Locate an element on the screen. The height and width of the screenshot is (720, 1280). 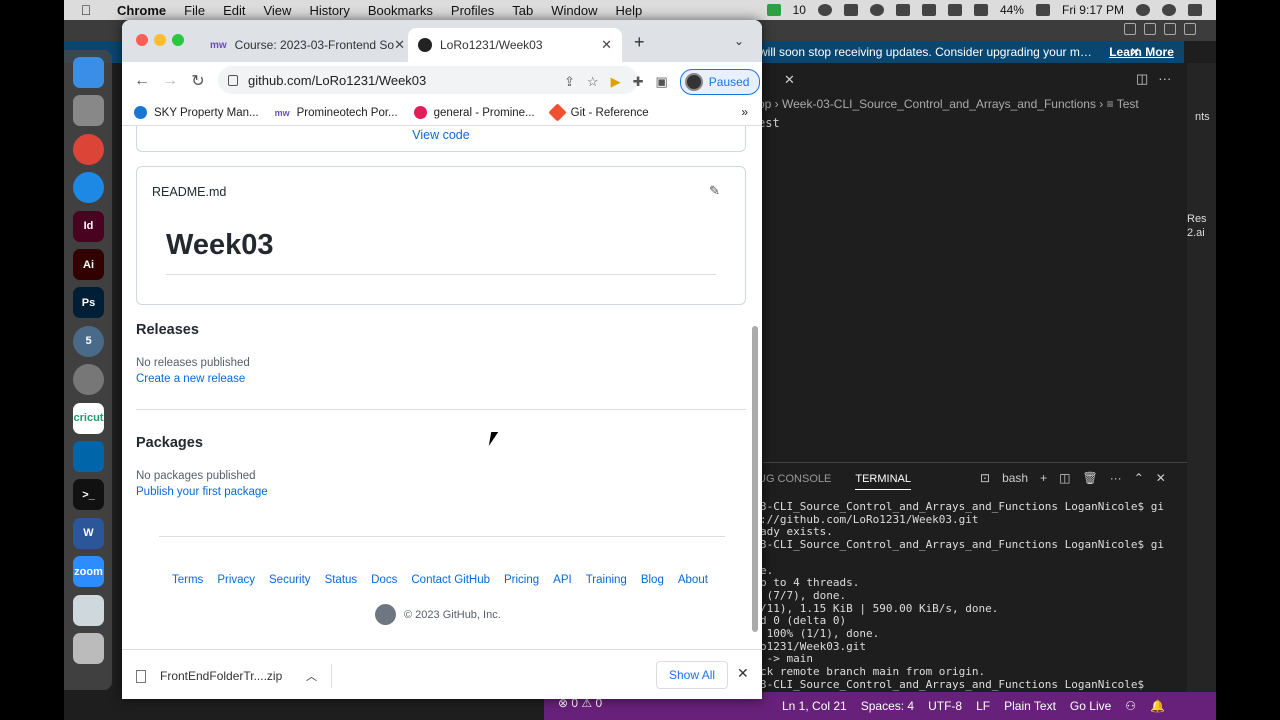
zoom-window-icon is located at coordinates (178, 40).